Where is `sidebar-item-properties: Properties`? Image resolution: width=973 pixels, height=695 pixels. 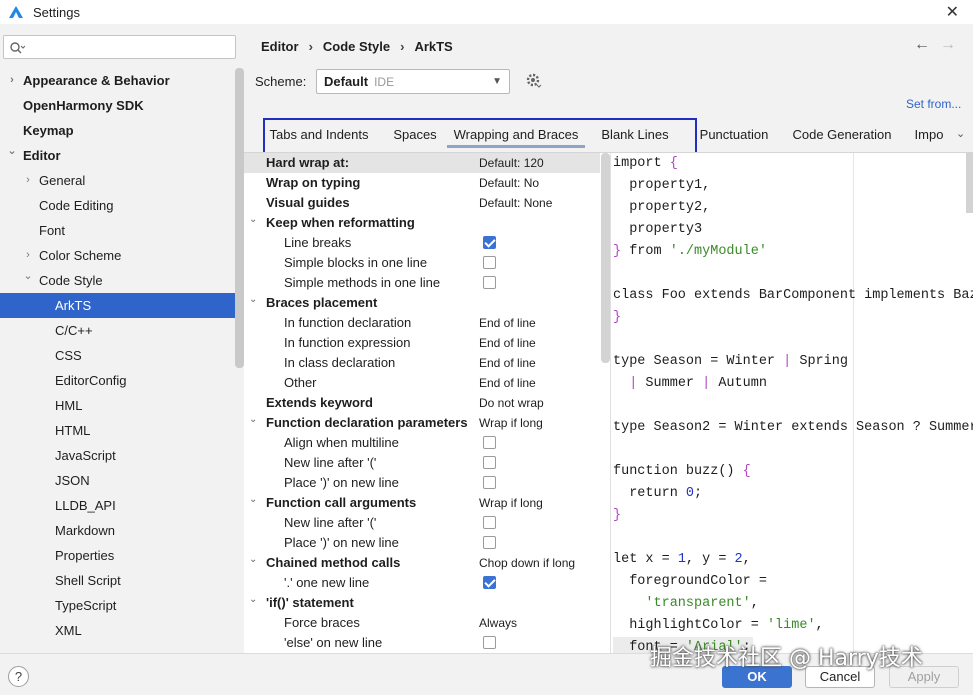
sidebar-item-properties: Properties is located at coordinates (122, 555).